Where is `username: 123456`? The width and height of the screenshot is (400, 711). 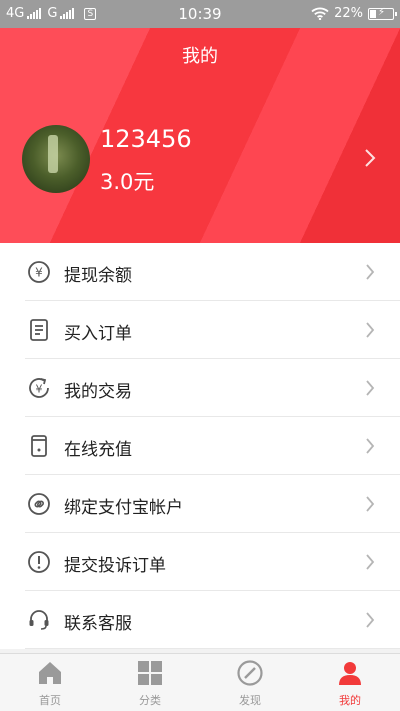
username: 123456 is located at coordinates (146, 139).